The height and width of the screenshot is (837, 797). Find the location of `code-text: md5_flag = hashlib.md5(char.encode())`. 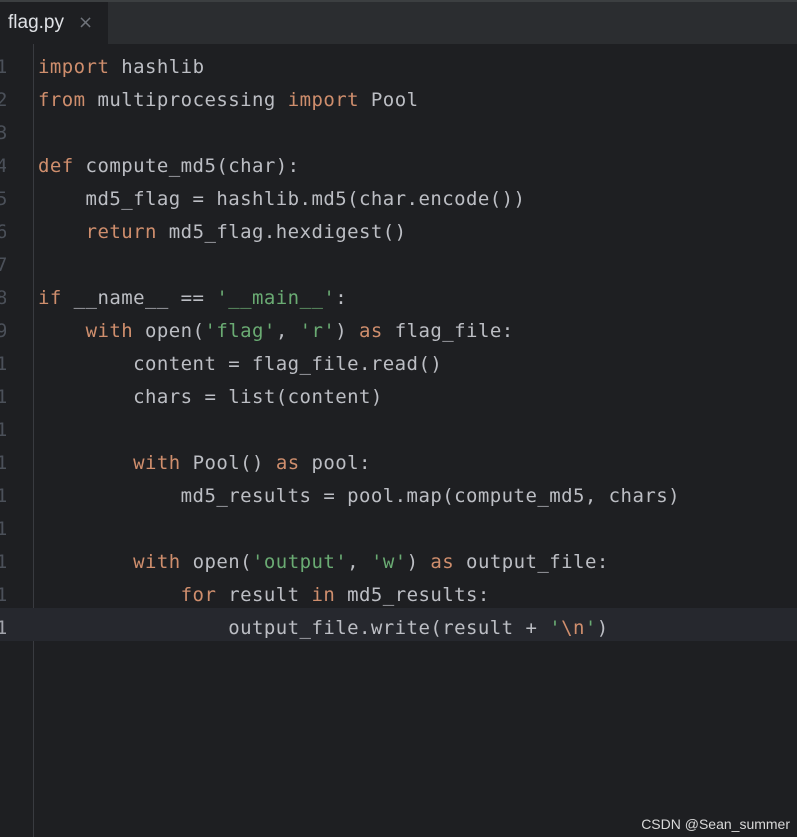

code-text: md5_flag = hashlib.md5(char.encode()) is located at coordinates (281, 195).